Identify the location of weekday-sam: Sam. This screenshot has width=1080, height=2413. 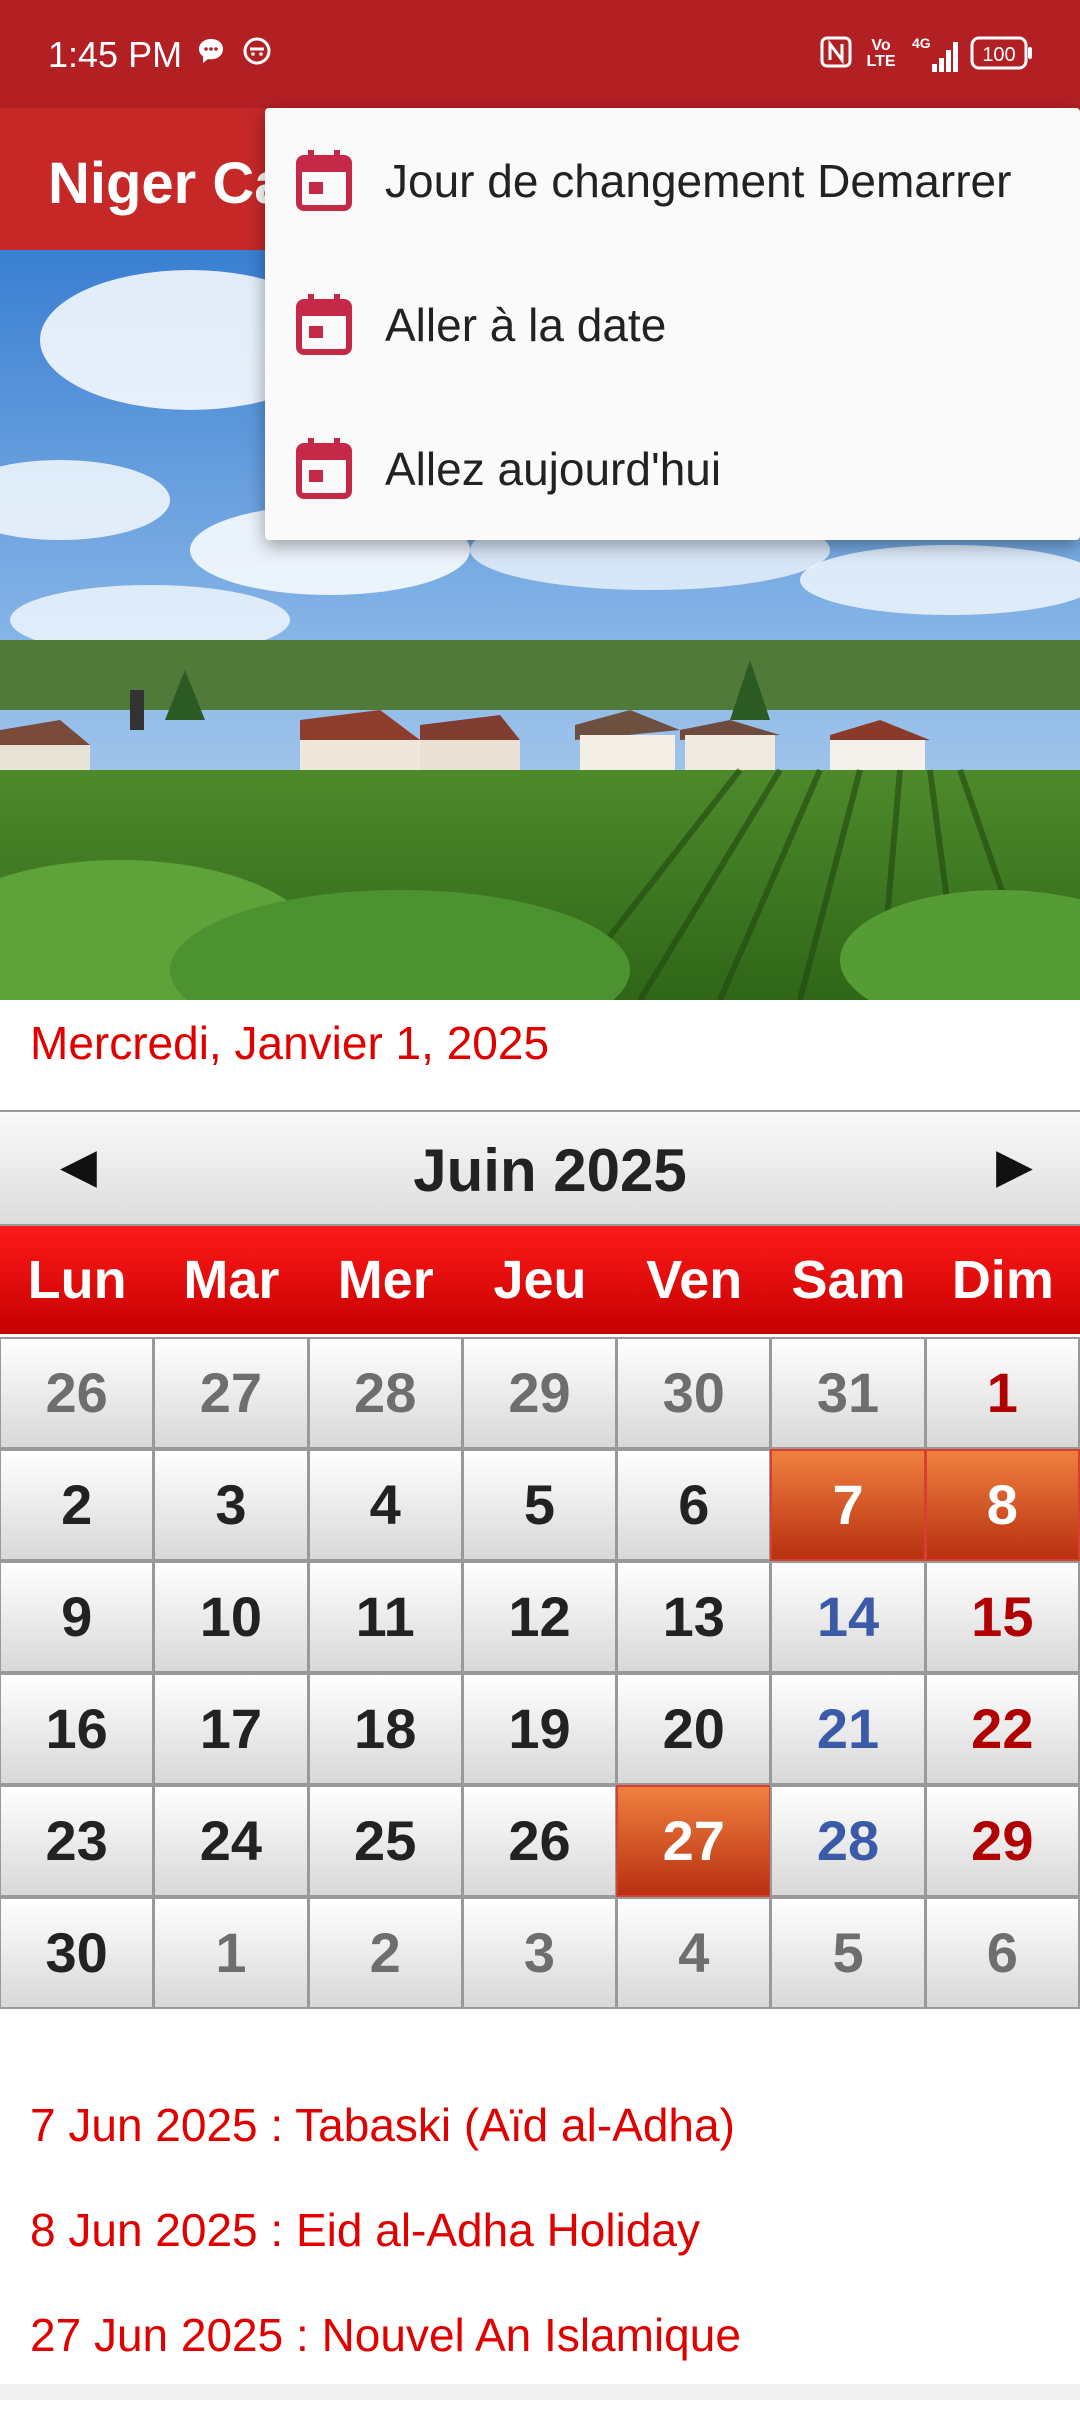
(848, 1280).